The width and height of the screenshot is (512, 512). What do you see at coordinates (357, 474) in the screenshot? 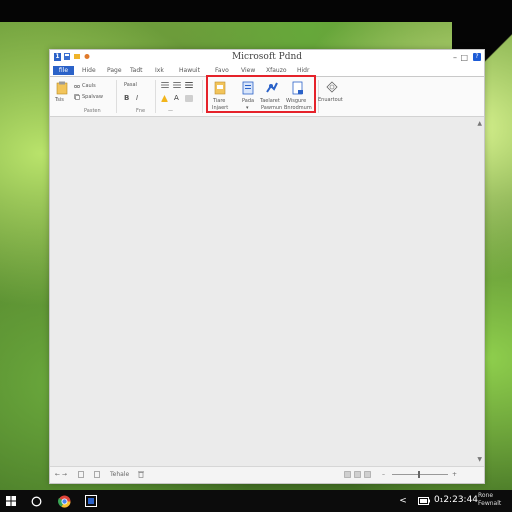
I see `print-layout-icon` at bounding box center [357, 474].